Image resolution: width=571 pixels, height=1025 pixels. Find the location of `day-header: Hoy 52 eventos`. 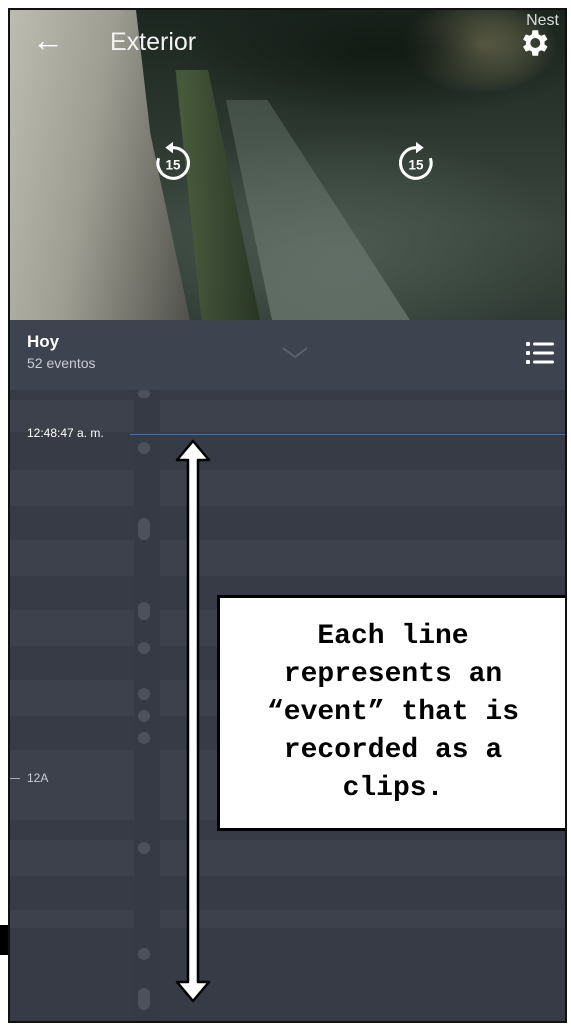

day-header: Hoy 52 eventos is located at coordinates (287, 355).